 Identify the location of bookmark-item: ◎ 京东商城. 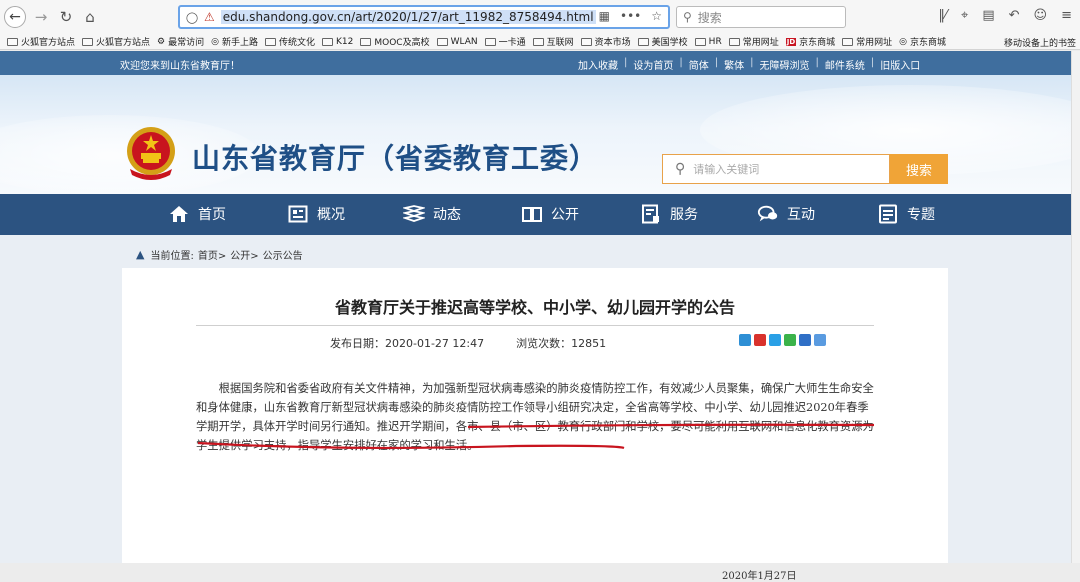
(923, 42).